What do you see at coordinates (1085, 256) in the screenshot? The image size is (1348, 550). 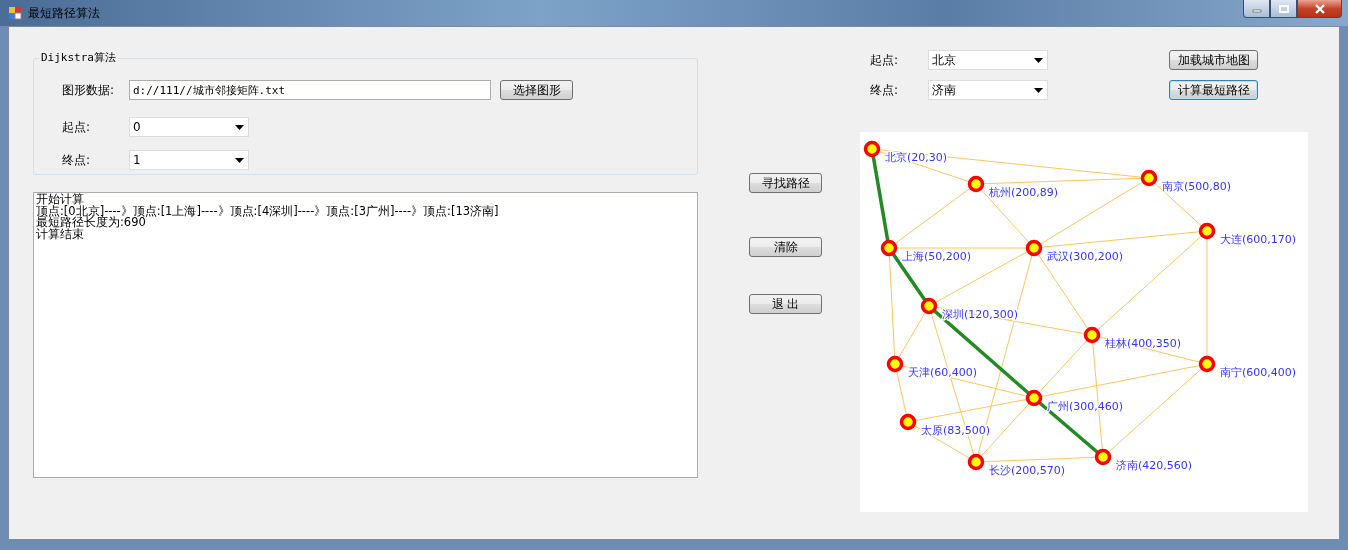 I see `city-label: 武汉(300,200)` at bounding box center [1085, 256].